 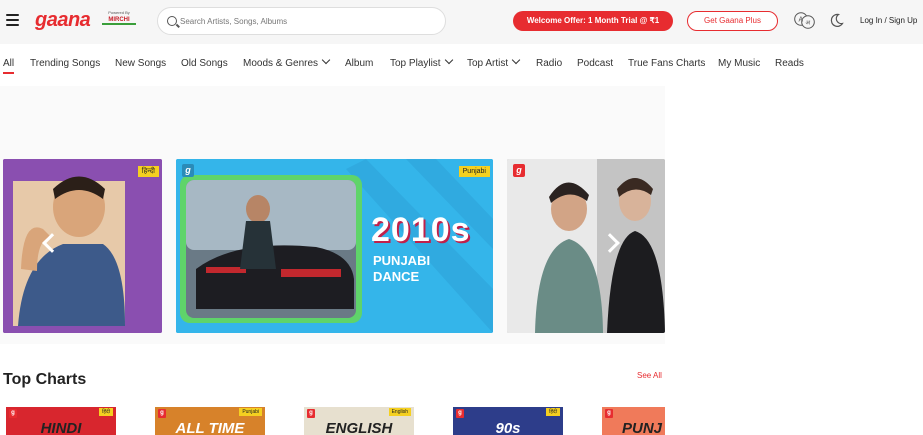 What do you see at coordinates (63, 20) in the screenshot?
I see `gaana-logo: gaana` at bounding box center [63, 20].